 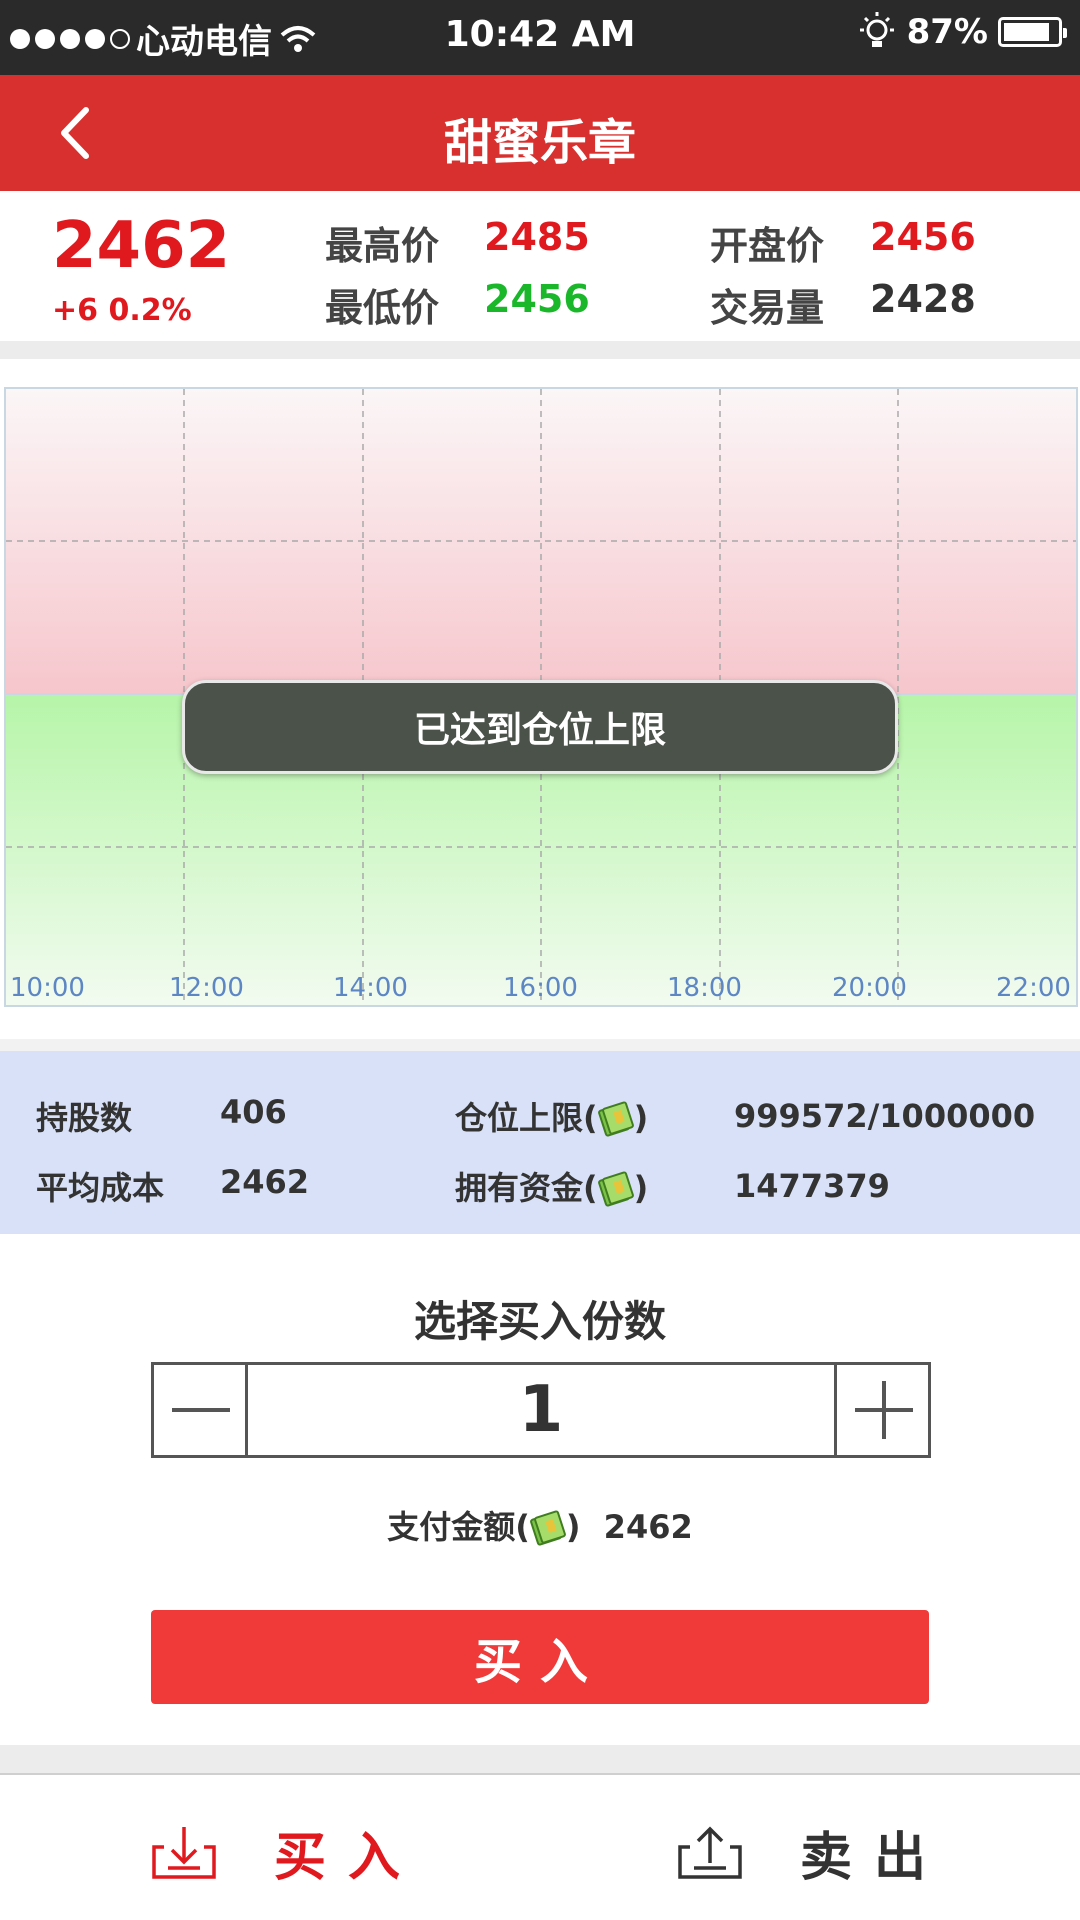 What do you see at coordinates (540, 1657) in the screenshot?
I see `buy-button: 买入` at bounding box center [540, 1657].